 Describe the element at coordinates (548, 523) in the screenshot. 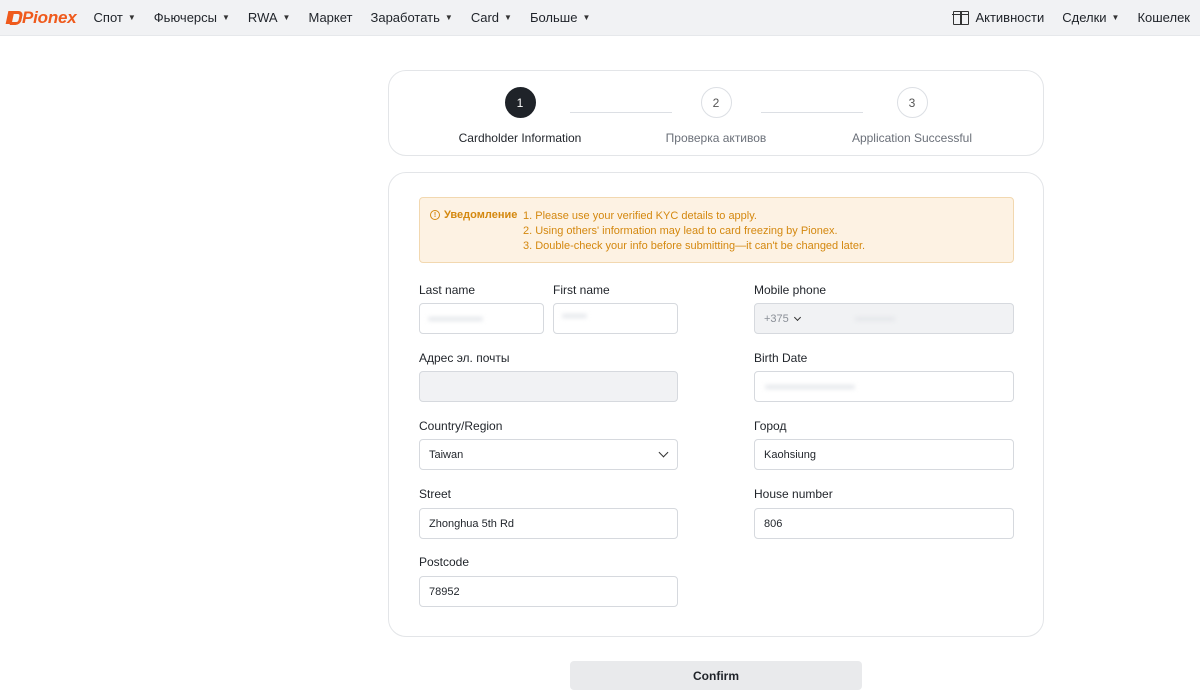

I see `street-input: Zhonghua 5th Rd` at that location.